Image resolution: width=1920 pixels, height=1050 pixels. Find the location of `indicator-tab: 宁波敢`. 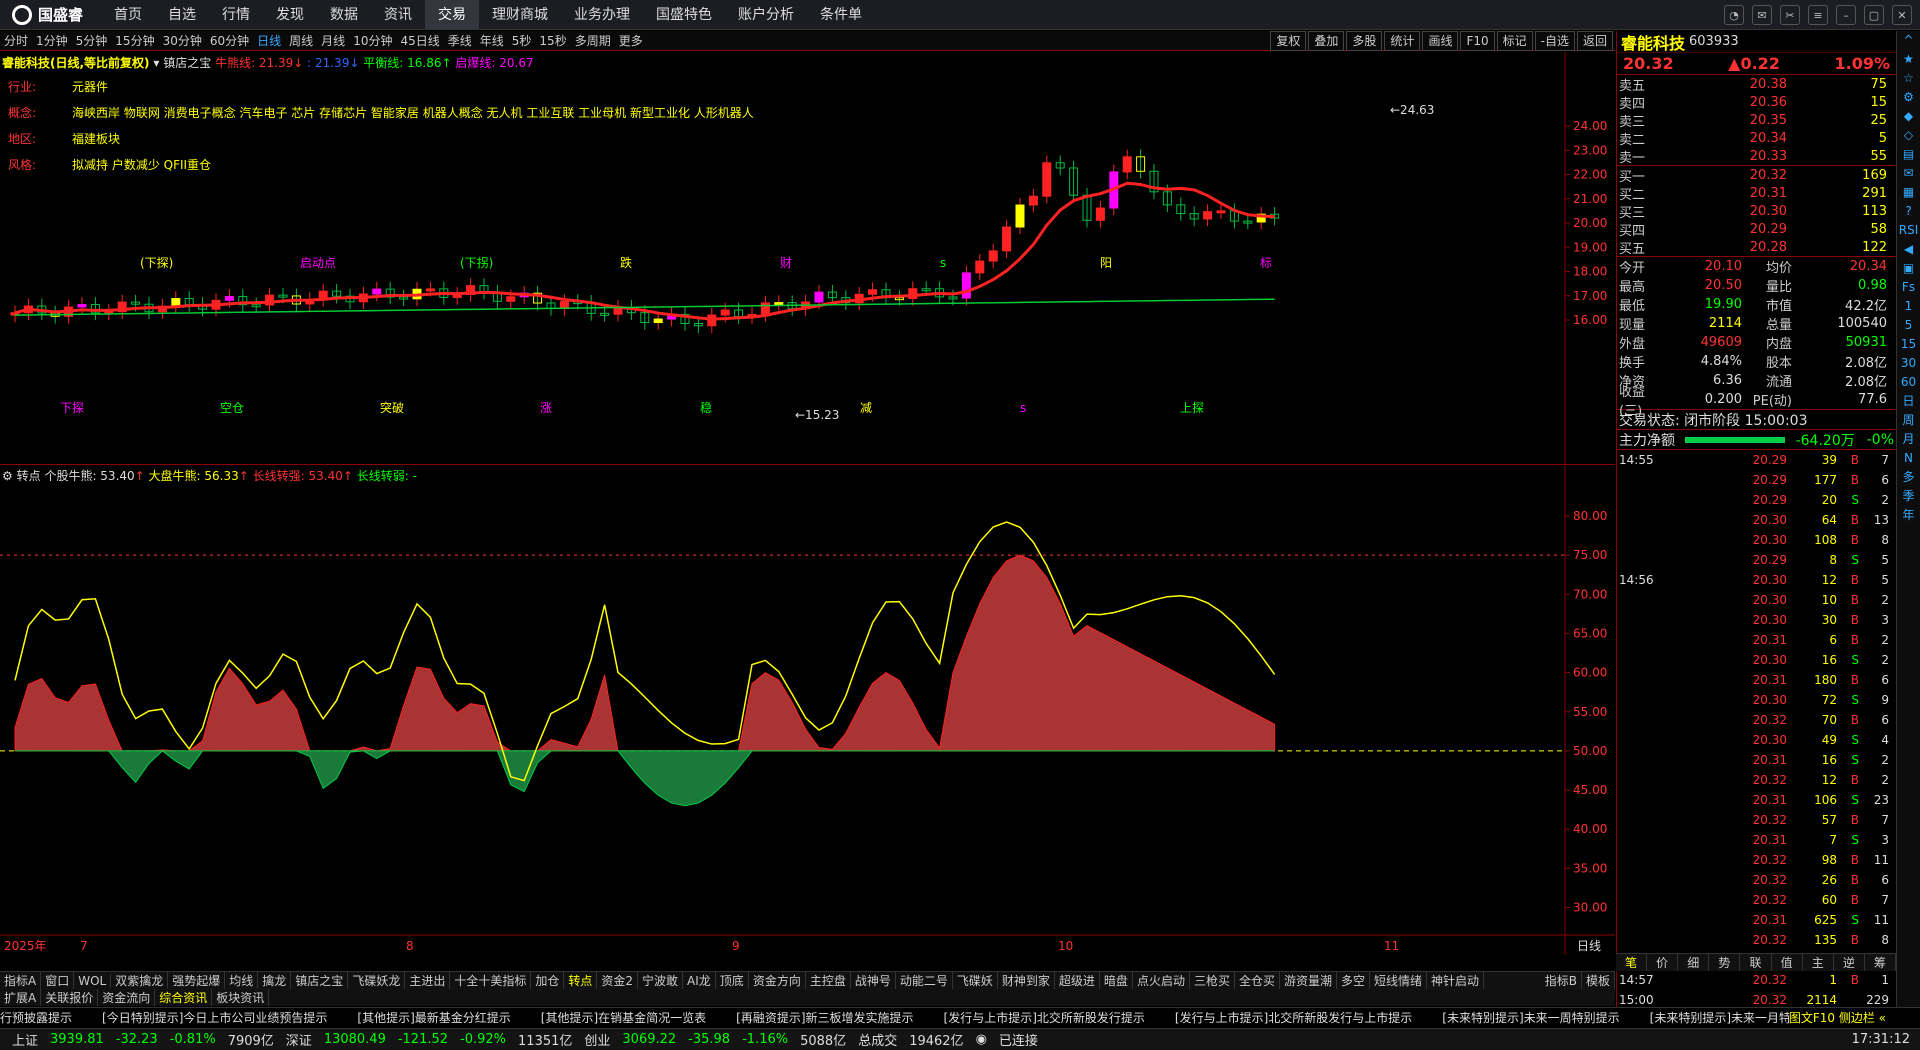

indicator-tab: 宁波敢 is located at coordinates (661, 980).